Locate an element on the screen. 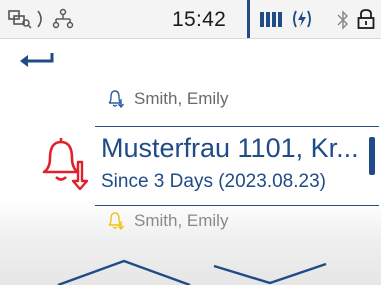 The width and height of the screenshot is (381, 285). bluetooth-icon is located at coordinates (343, 20).